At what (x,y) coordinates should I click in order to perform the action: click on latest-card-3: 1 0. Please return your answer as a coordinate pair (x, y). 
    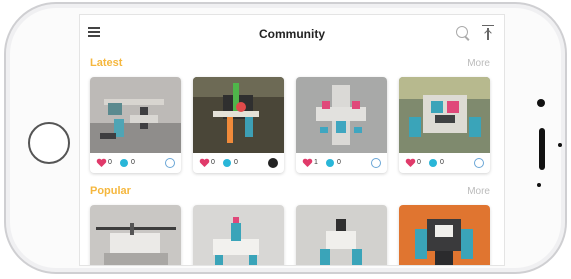
    Looking at the image, I should click on (341, 125).